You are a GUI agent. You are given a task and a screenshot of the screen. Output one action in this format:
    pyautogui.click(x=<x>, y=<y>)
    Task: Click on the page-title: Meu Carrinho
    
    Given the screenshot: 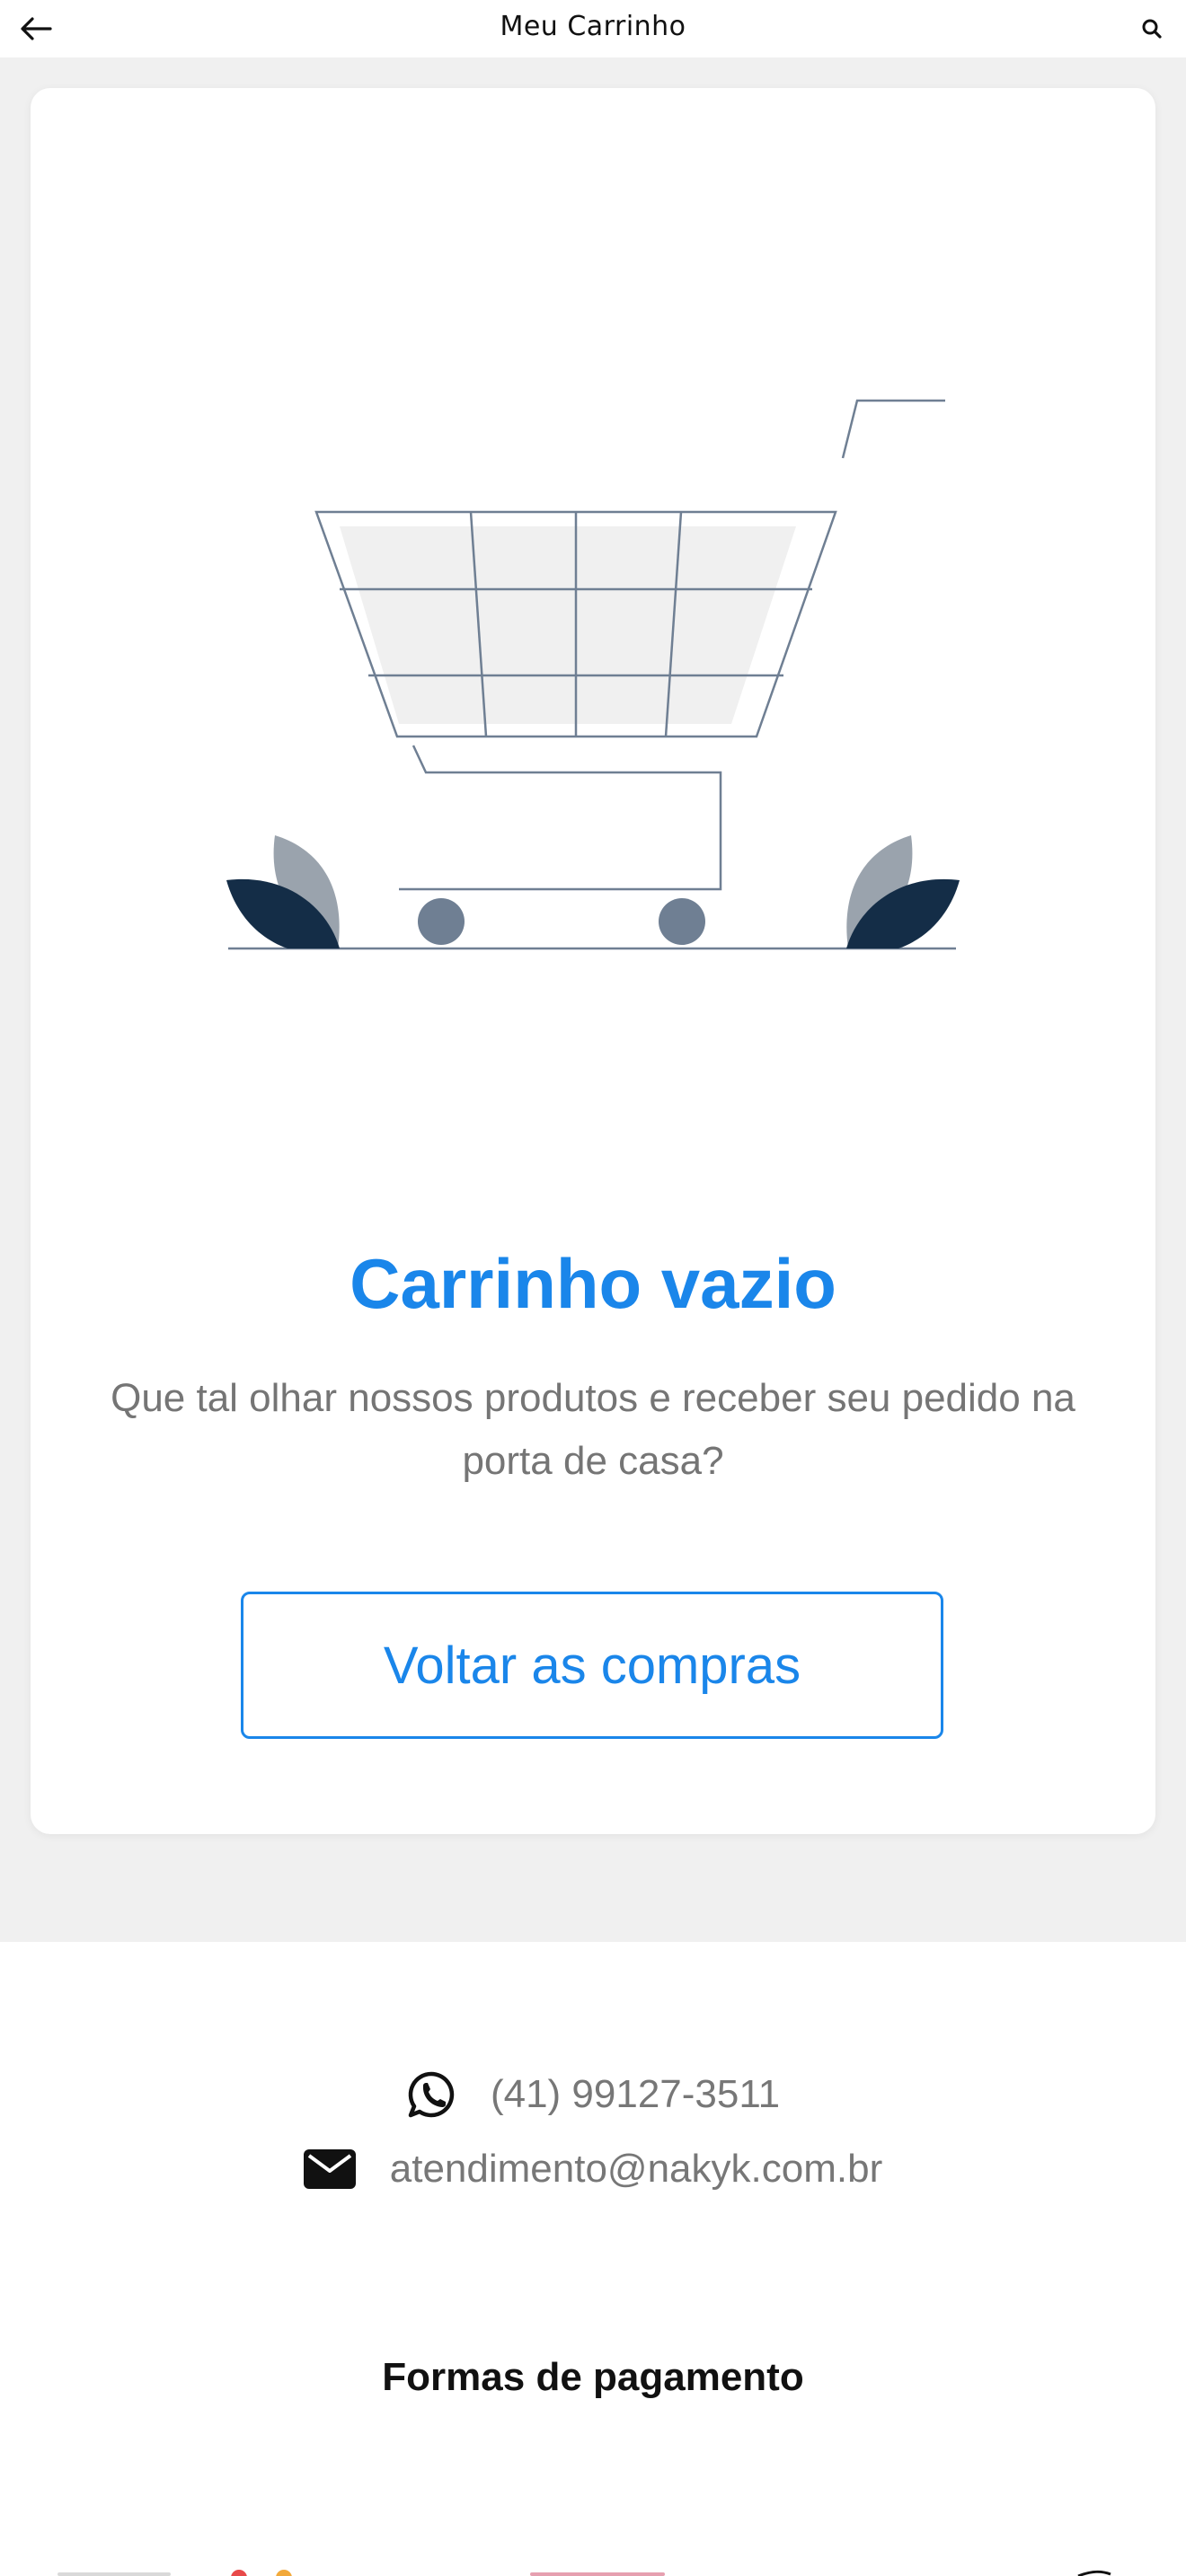 What is the action you would take?
    pyautogui.click(x=593, y=26)
    